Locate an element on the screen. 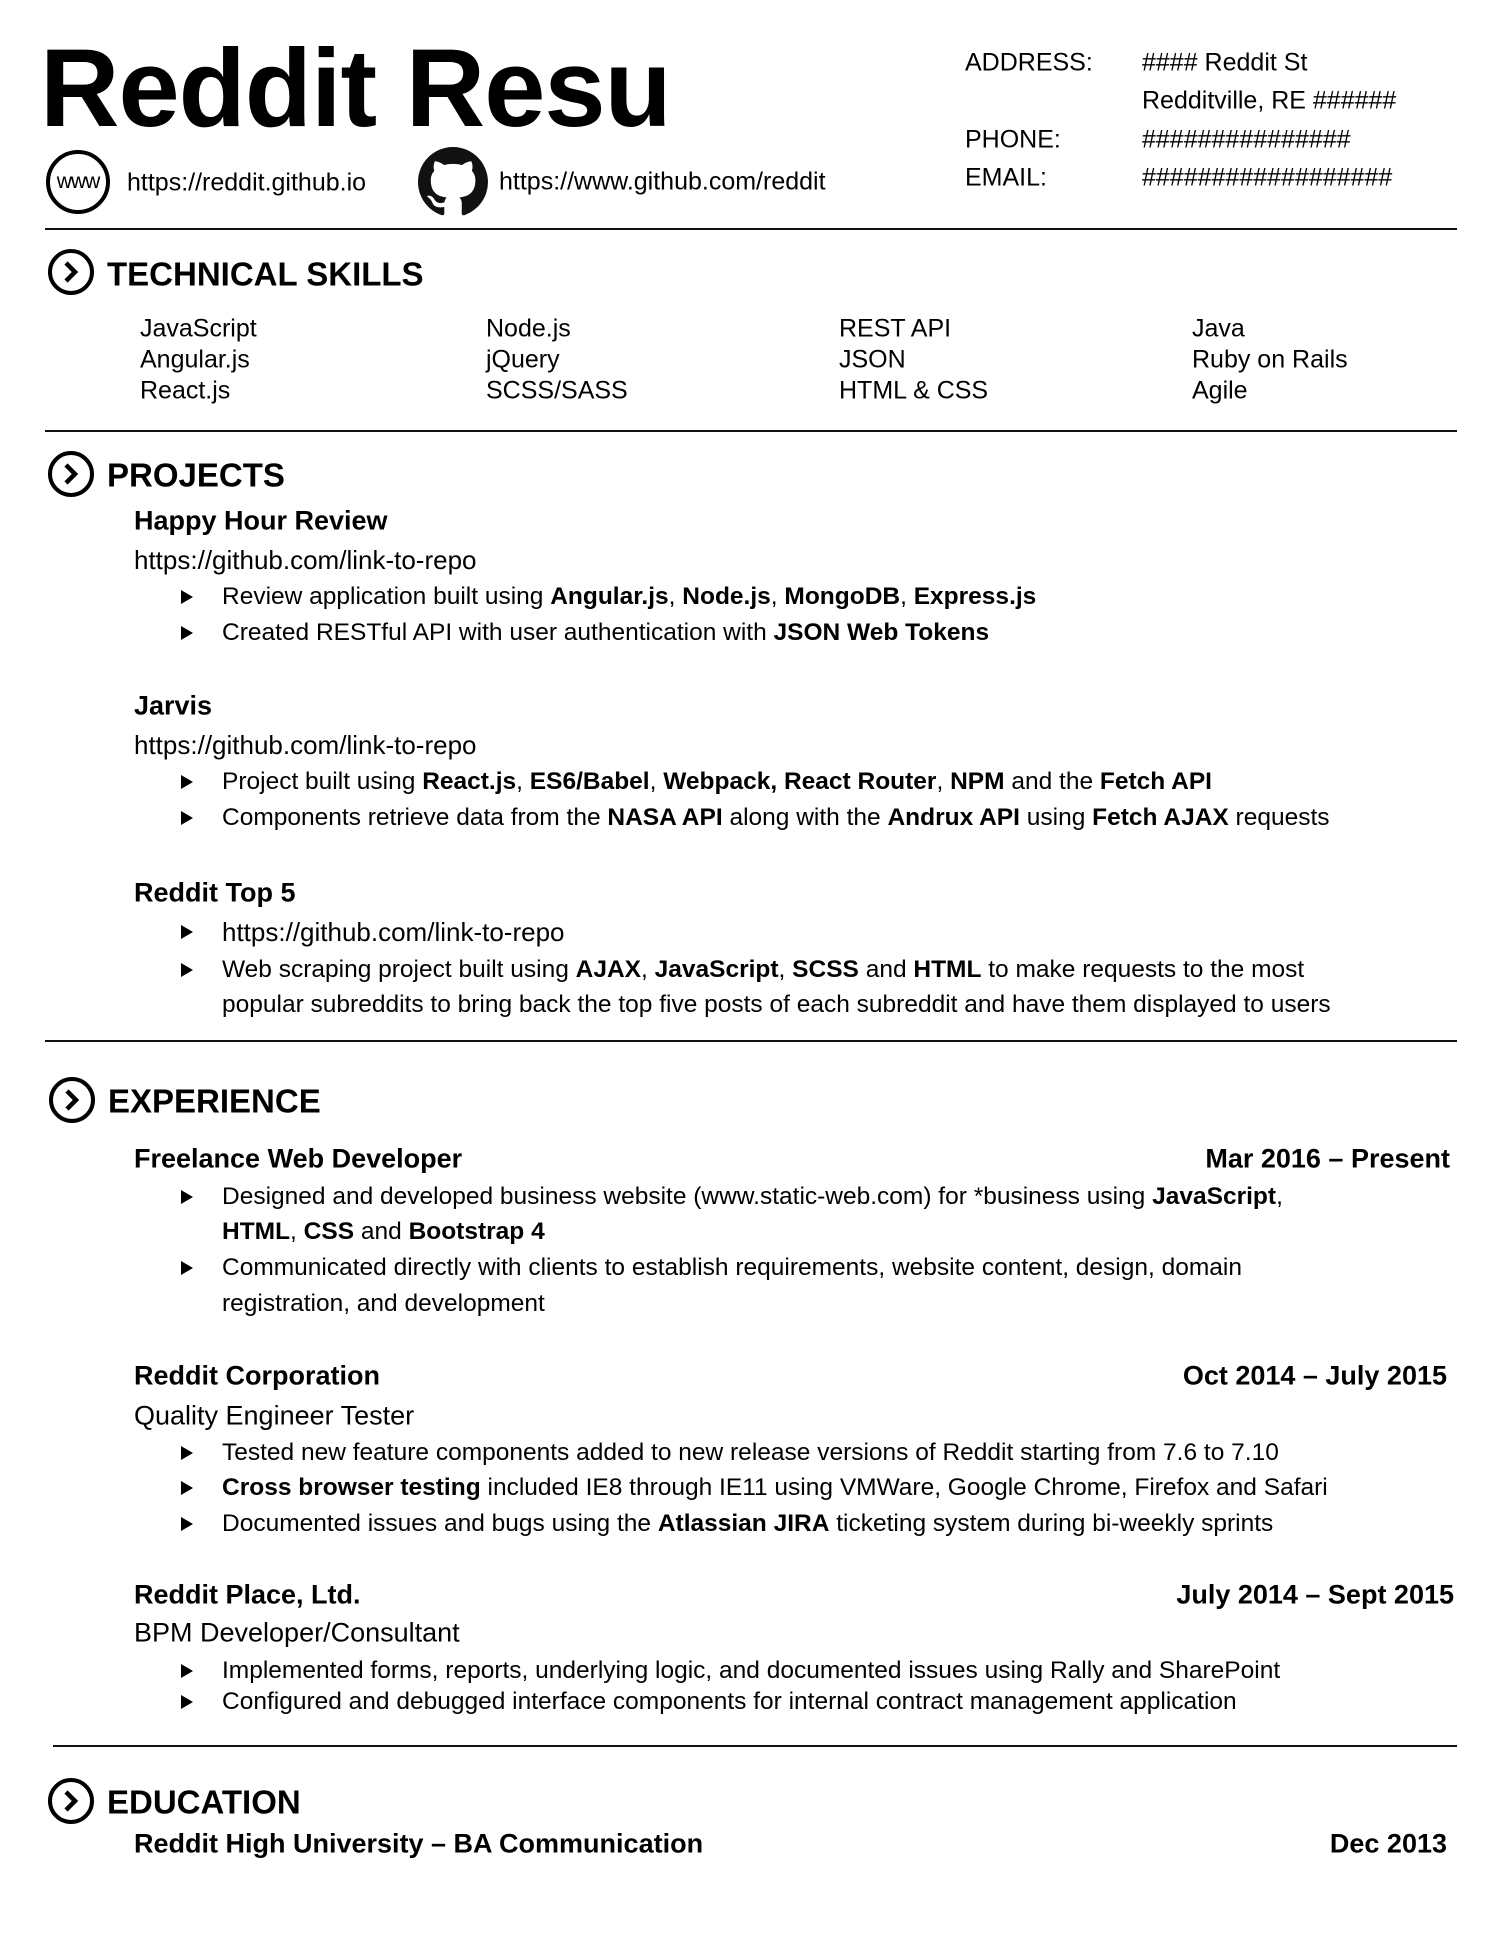 Image resolution: width=1500 pixels, height=1941 pixels. text-segment: Components retrieve data from the is located at coordinates (415, 817).